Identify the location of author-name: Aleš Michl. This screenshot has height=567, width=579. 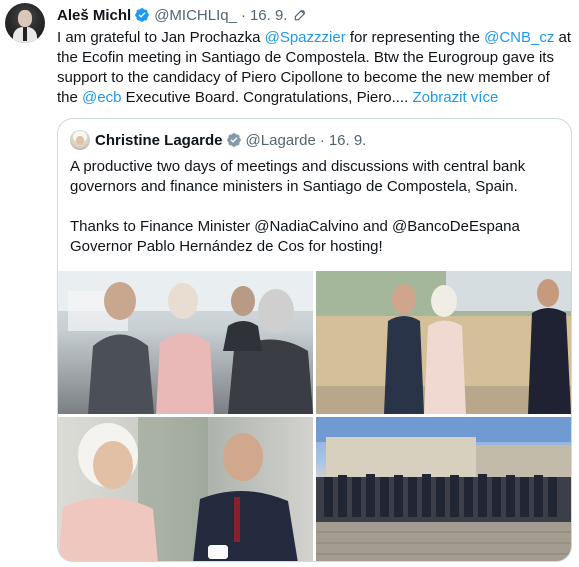
(94, 15).